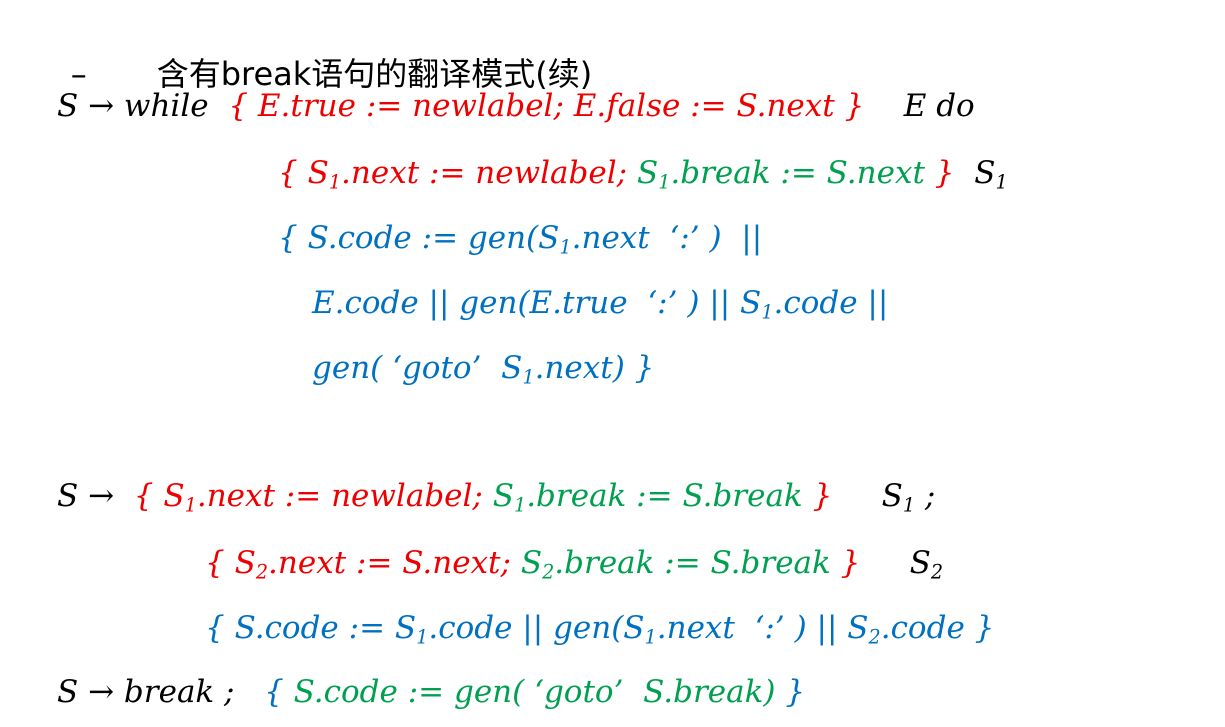 This screenshot has width=1225, height=727. Describe the element at coordinates (394, 563) in the screenshot. I see `formula-segment: .next := S.next;` at that location.